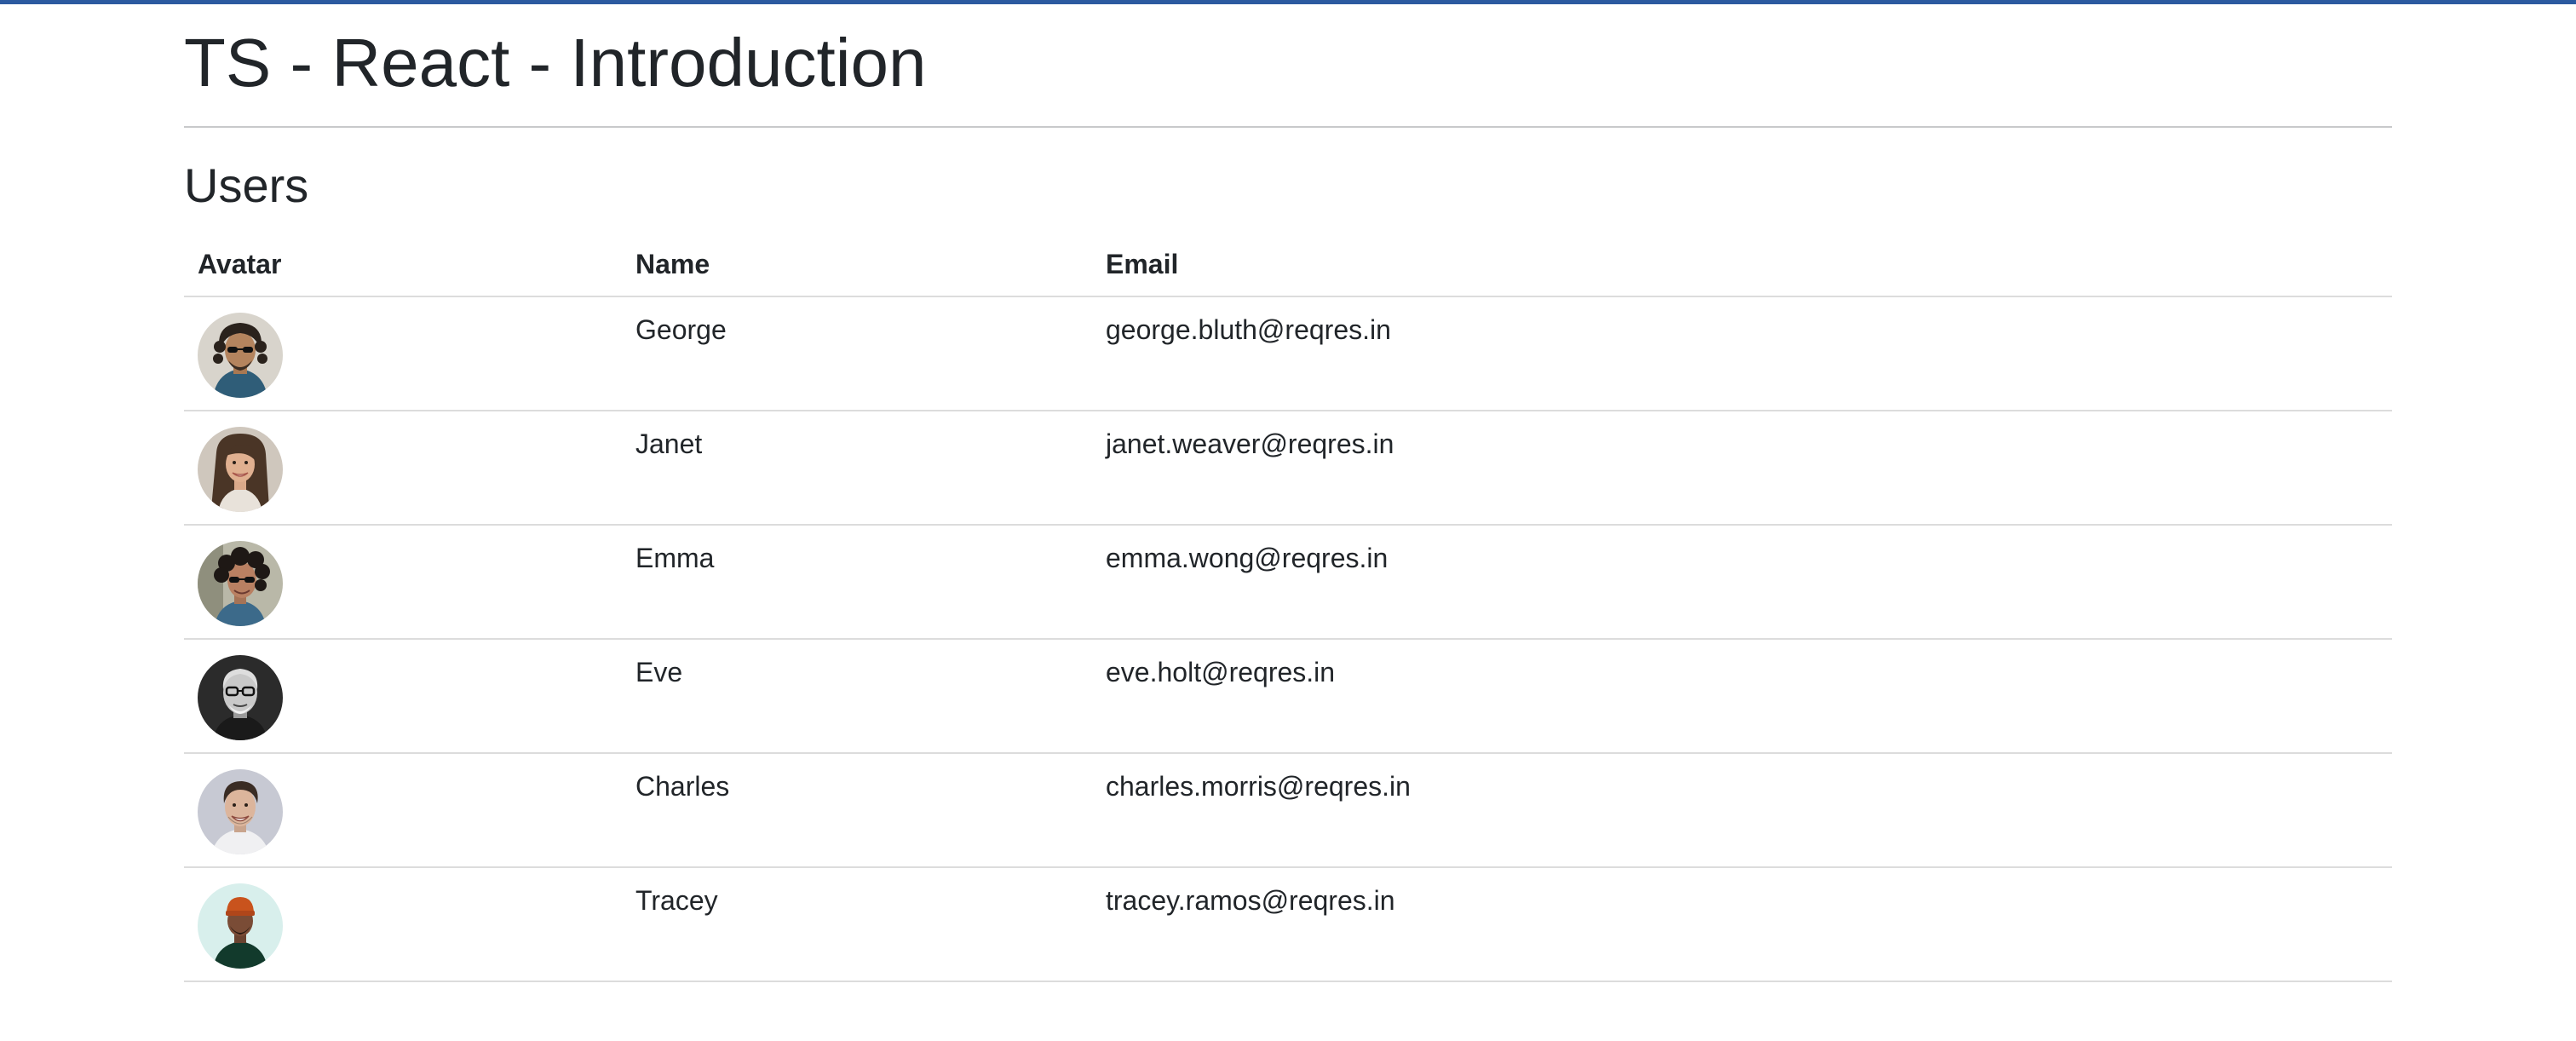 This screenshot has width=2576, height=1041. I want to click on user-email: george.bluth@reqres.in, so click(1742, 354).